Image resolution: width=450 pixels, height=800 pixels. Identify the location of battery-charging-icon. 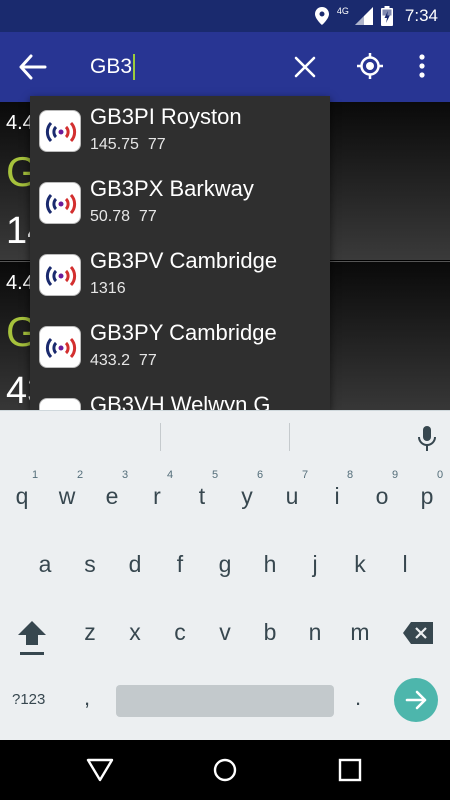
(386, 16).